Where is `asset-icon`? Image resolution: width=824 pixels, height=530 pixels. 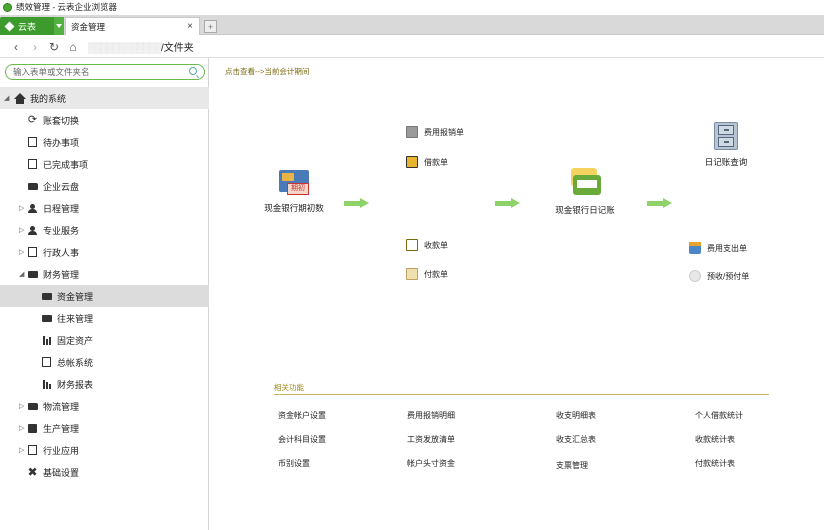
asset-icon is located at coordinates (46, 340).